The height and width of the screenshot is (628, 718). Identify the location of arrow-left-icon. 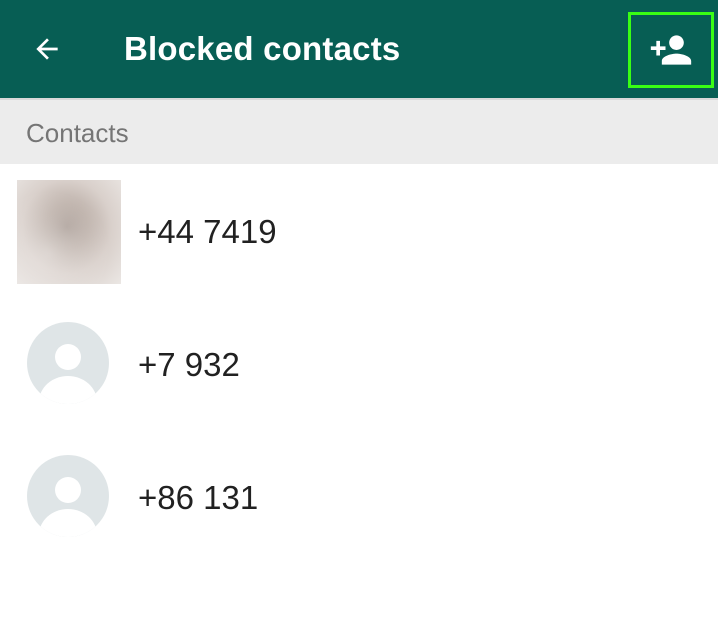
(47, 49).